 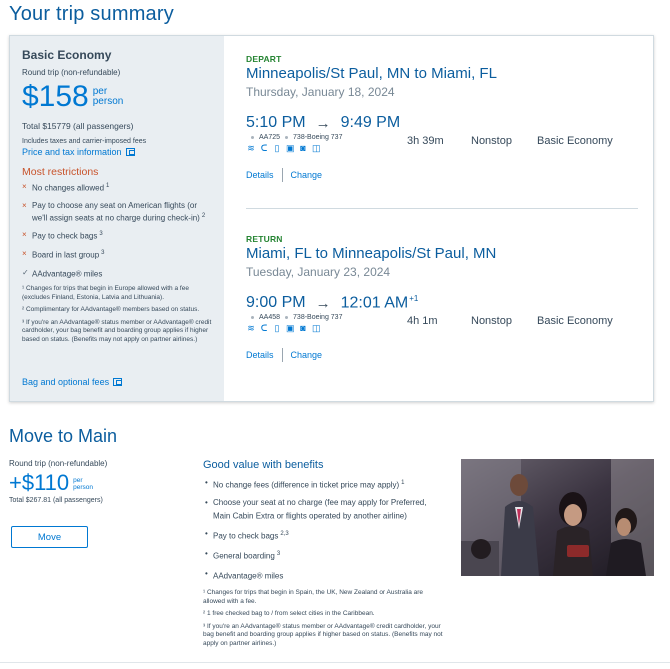 What do you see at coordinates (83, 484) in the screenshot?
I see `upgrade-per-person: per person` at bounding box center [83, 484].